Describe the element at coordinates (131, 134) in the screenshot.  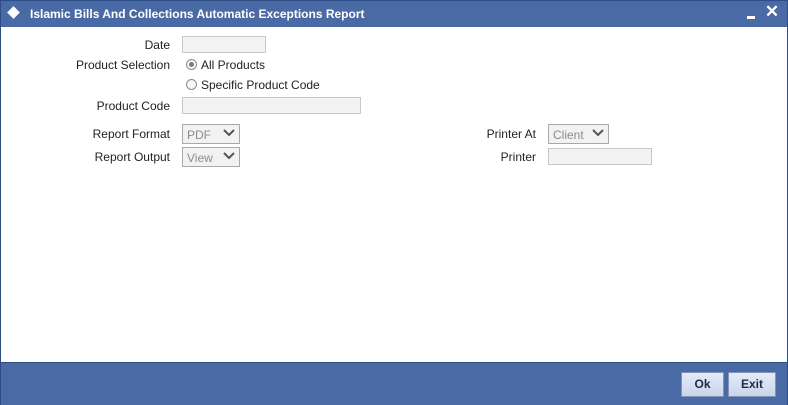
I see `report-format-label: Report Format` at that location.